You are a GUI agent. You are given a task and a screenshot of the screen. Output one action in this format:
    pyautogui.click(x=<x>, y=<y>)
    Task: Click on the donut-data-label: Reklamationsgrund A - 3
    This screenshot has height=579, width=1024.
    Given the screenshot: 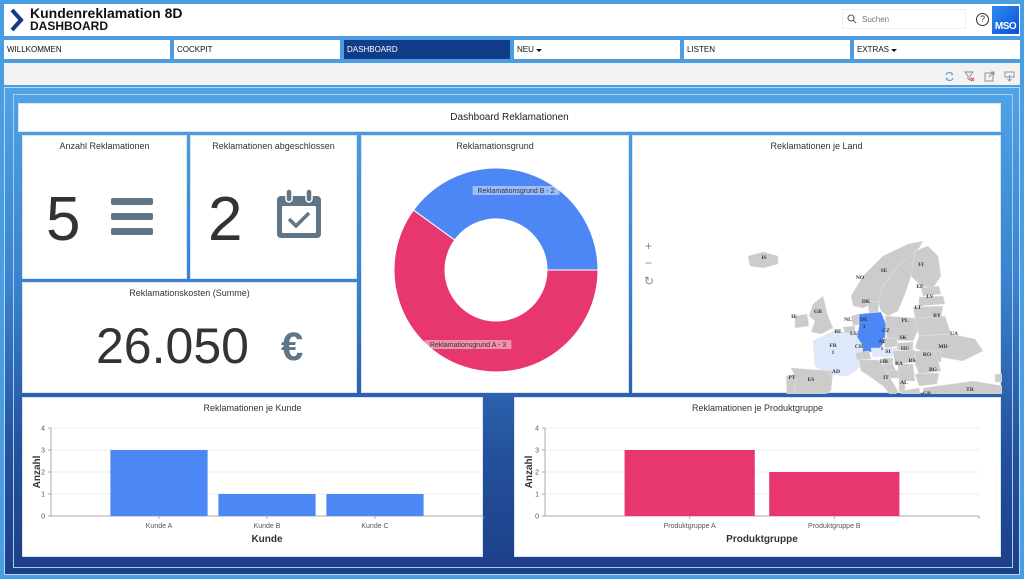 What is the action you would take?
    pyautogui.click(x=468, y=344)
    